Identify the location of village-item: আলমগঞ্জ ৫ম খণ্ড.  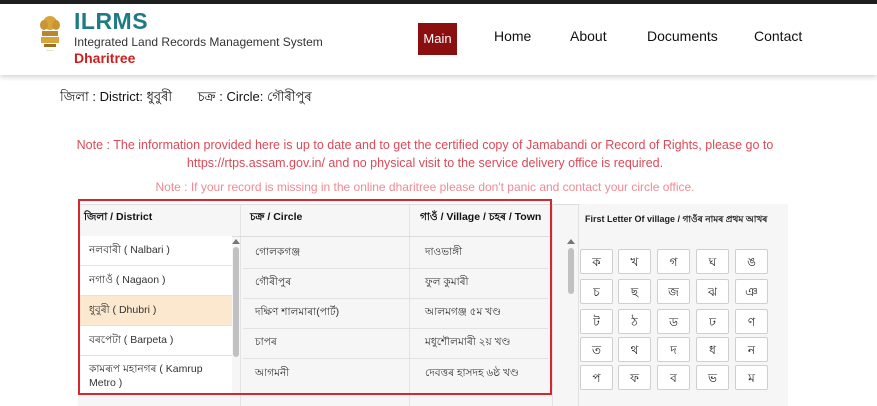
(463, 313).